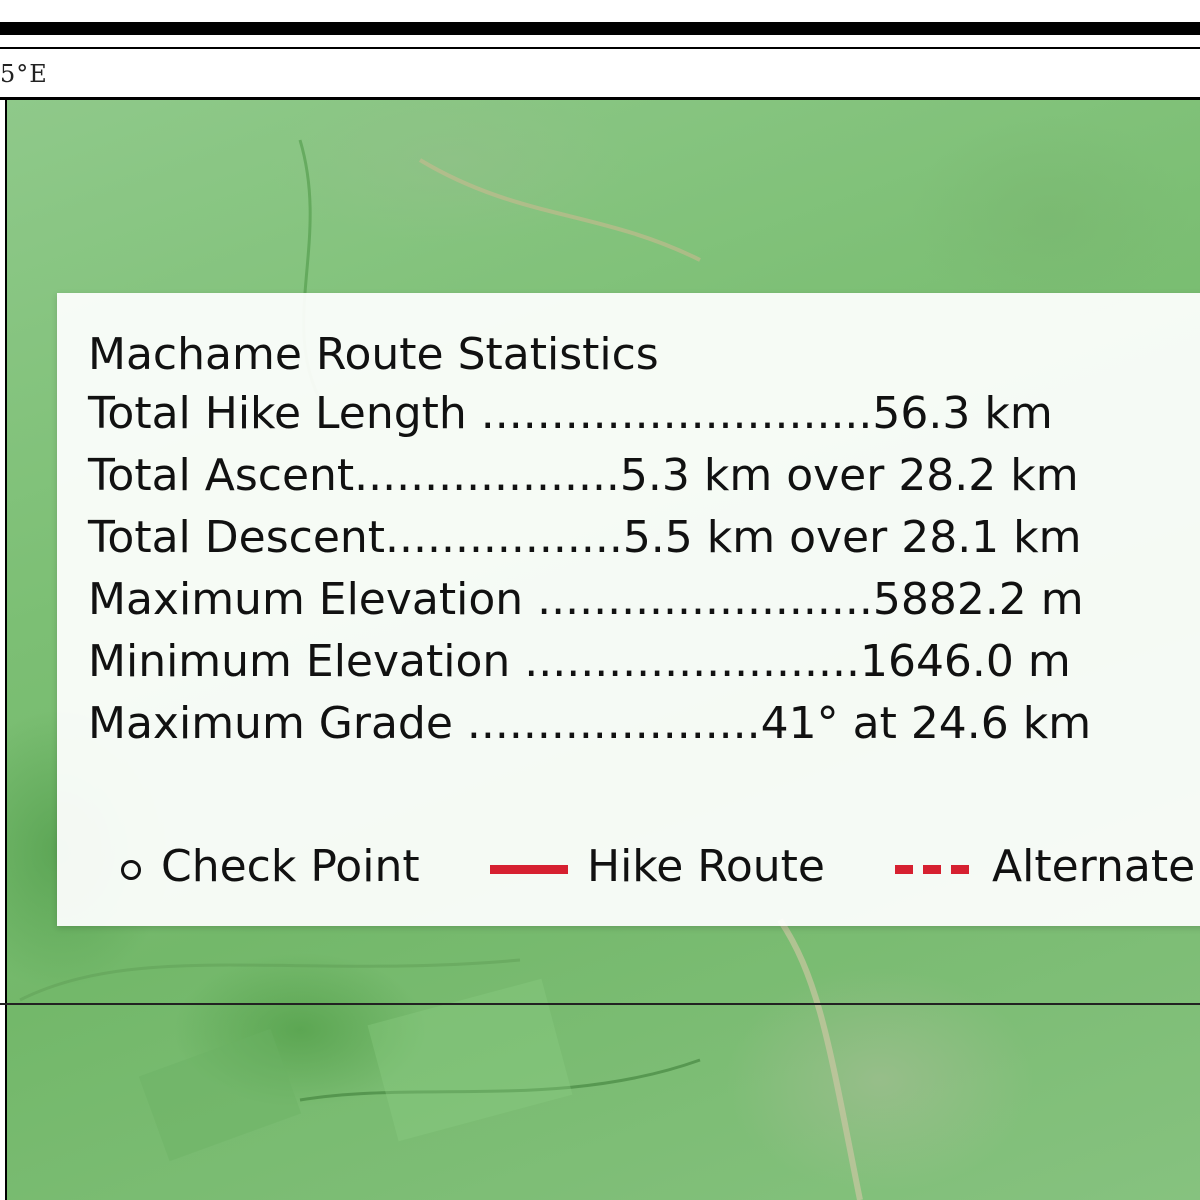 The height and width of the screenshot is (1200, 1200). What do you see at coordinates (852, 537) in the screenshot?
I see `stat-value: 5.5 km over 28.1 km` at bounding box center [852, 537].